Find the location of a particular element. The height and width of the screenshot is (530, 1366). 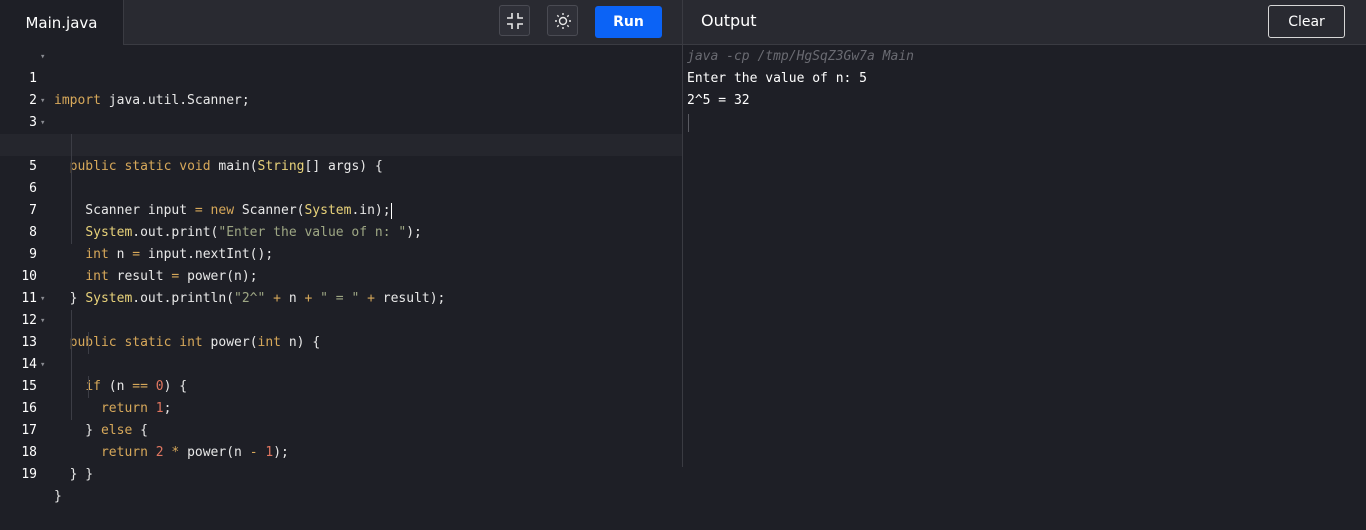

minimize-icon is located at coordinates (514, 20).